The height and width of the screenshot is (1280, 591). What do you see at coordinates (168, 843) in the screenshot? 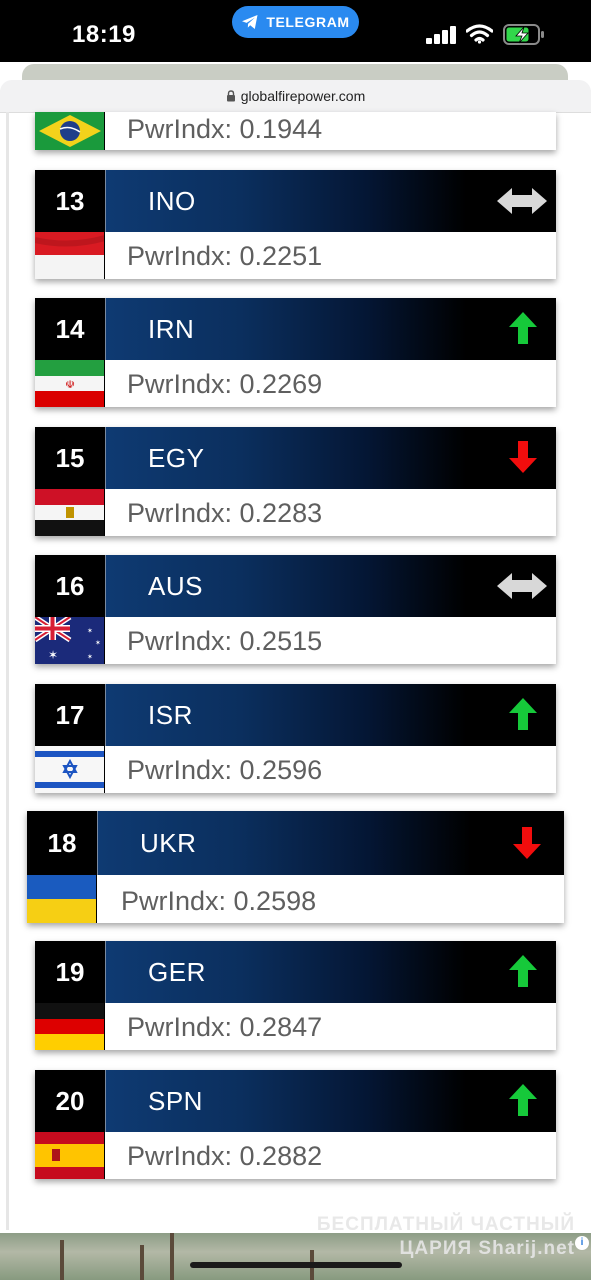
I see `country-code: UKR` at bounding box center [168, 843].